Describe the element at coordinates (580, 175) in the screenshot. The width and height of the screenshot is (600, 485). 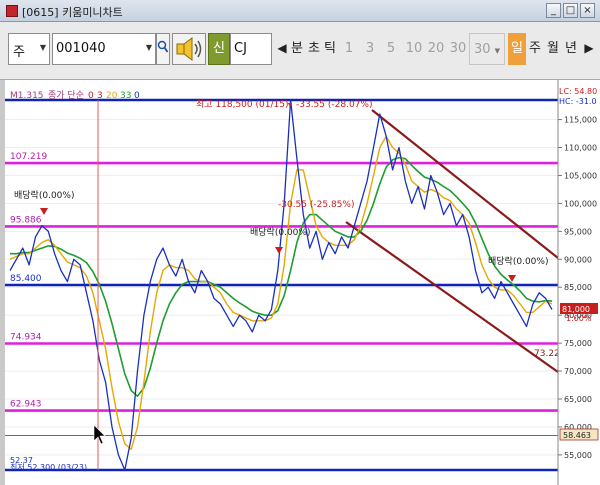
I see `y-tick-label: 105,000` at that location.